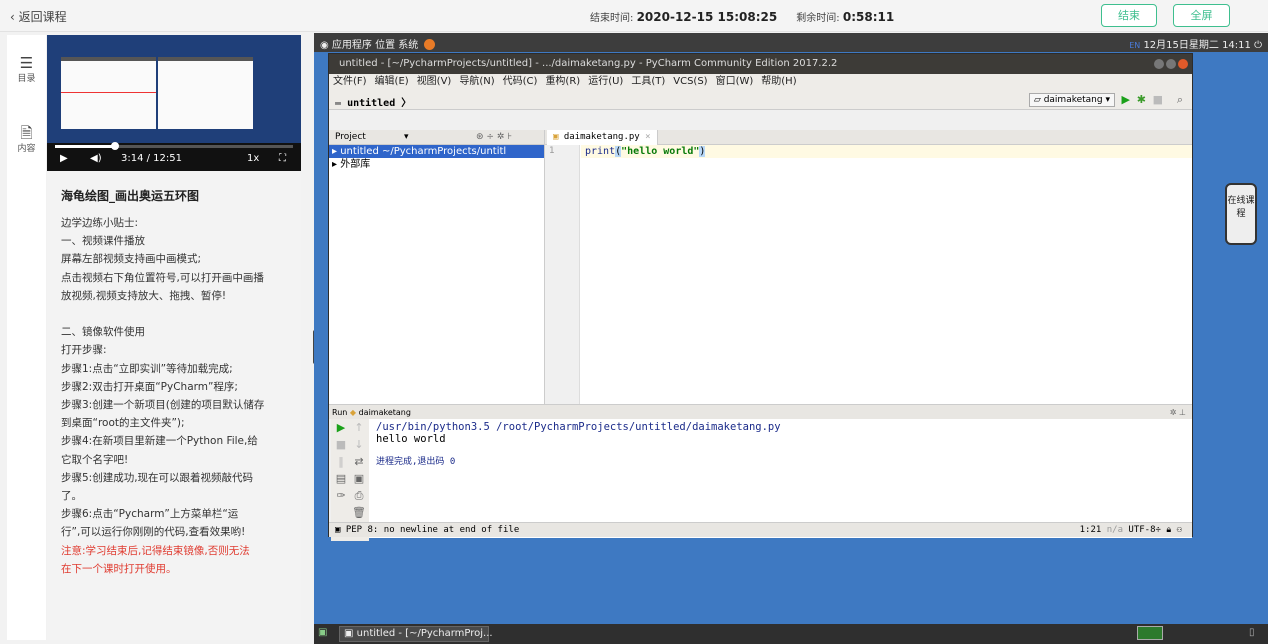  What do you see at coordinates (355, 164) in the screenshot?
I see `external-libraries: 外部库` at bounding box center [355, 164].